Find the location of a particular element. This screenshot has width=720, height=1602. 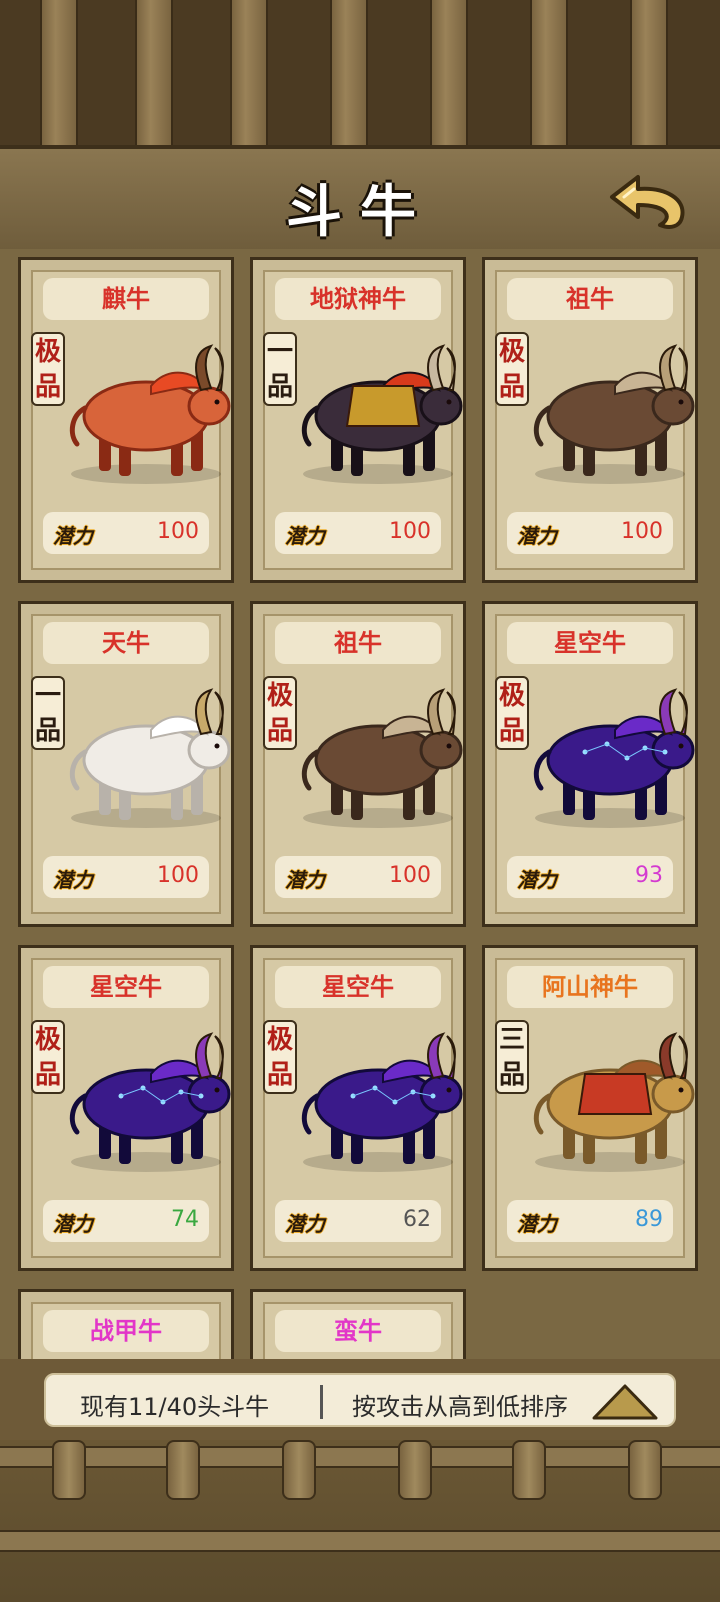

bull-card: 蛮牛 is located at coordinates (358, 1324).